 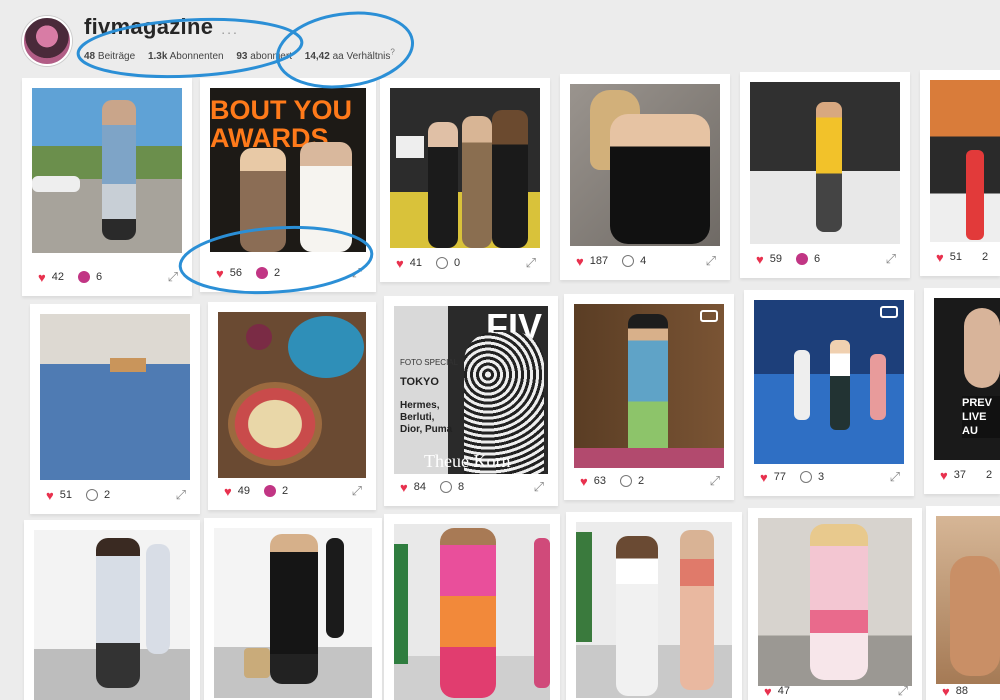 I want to click on post-card: ♥ 49 2 ⤢, so click(x=292, y=406).